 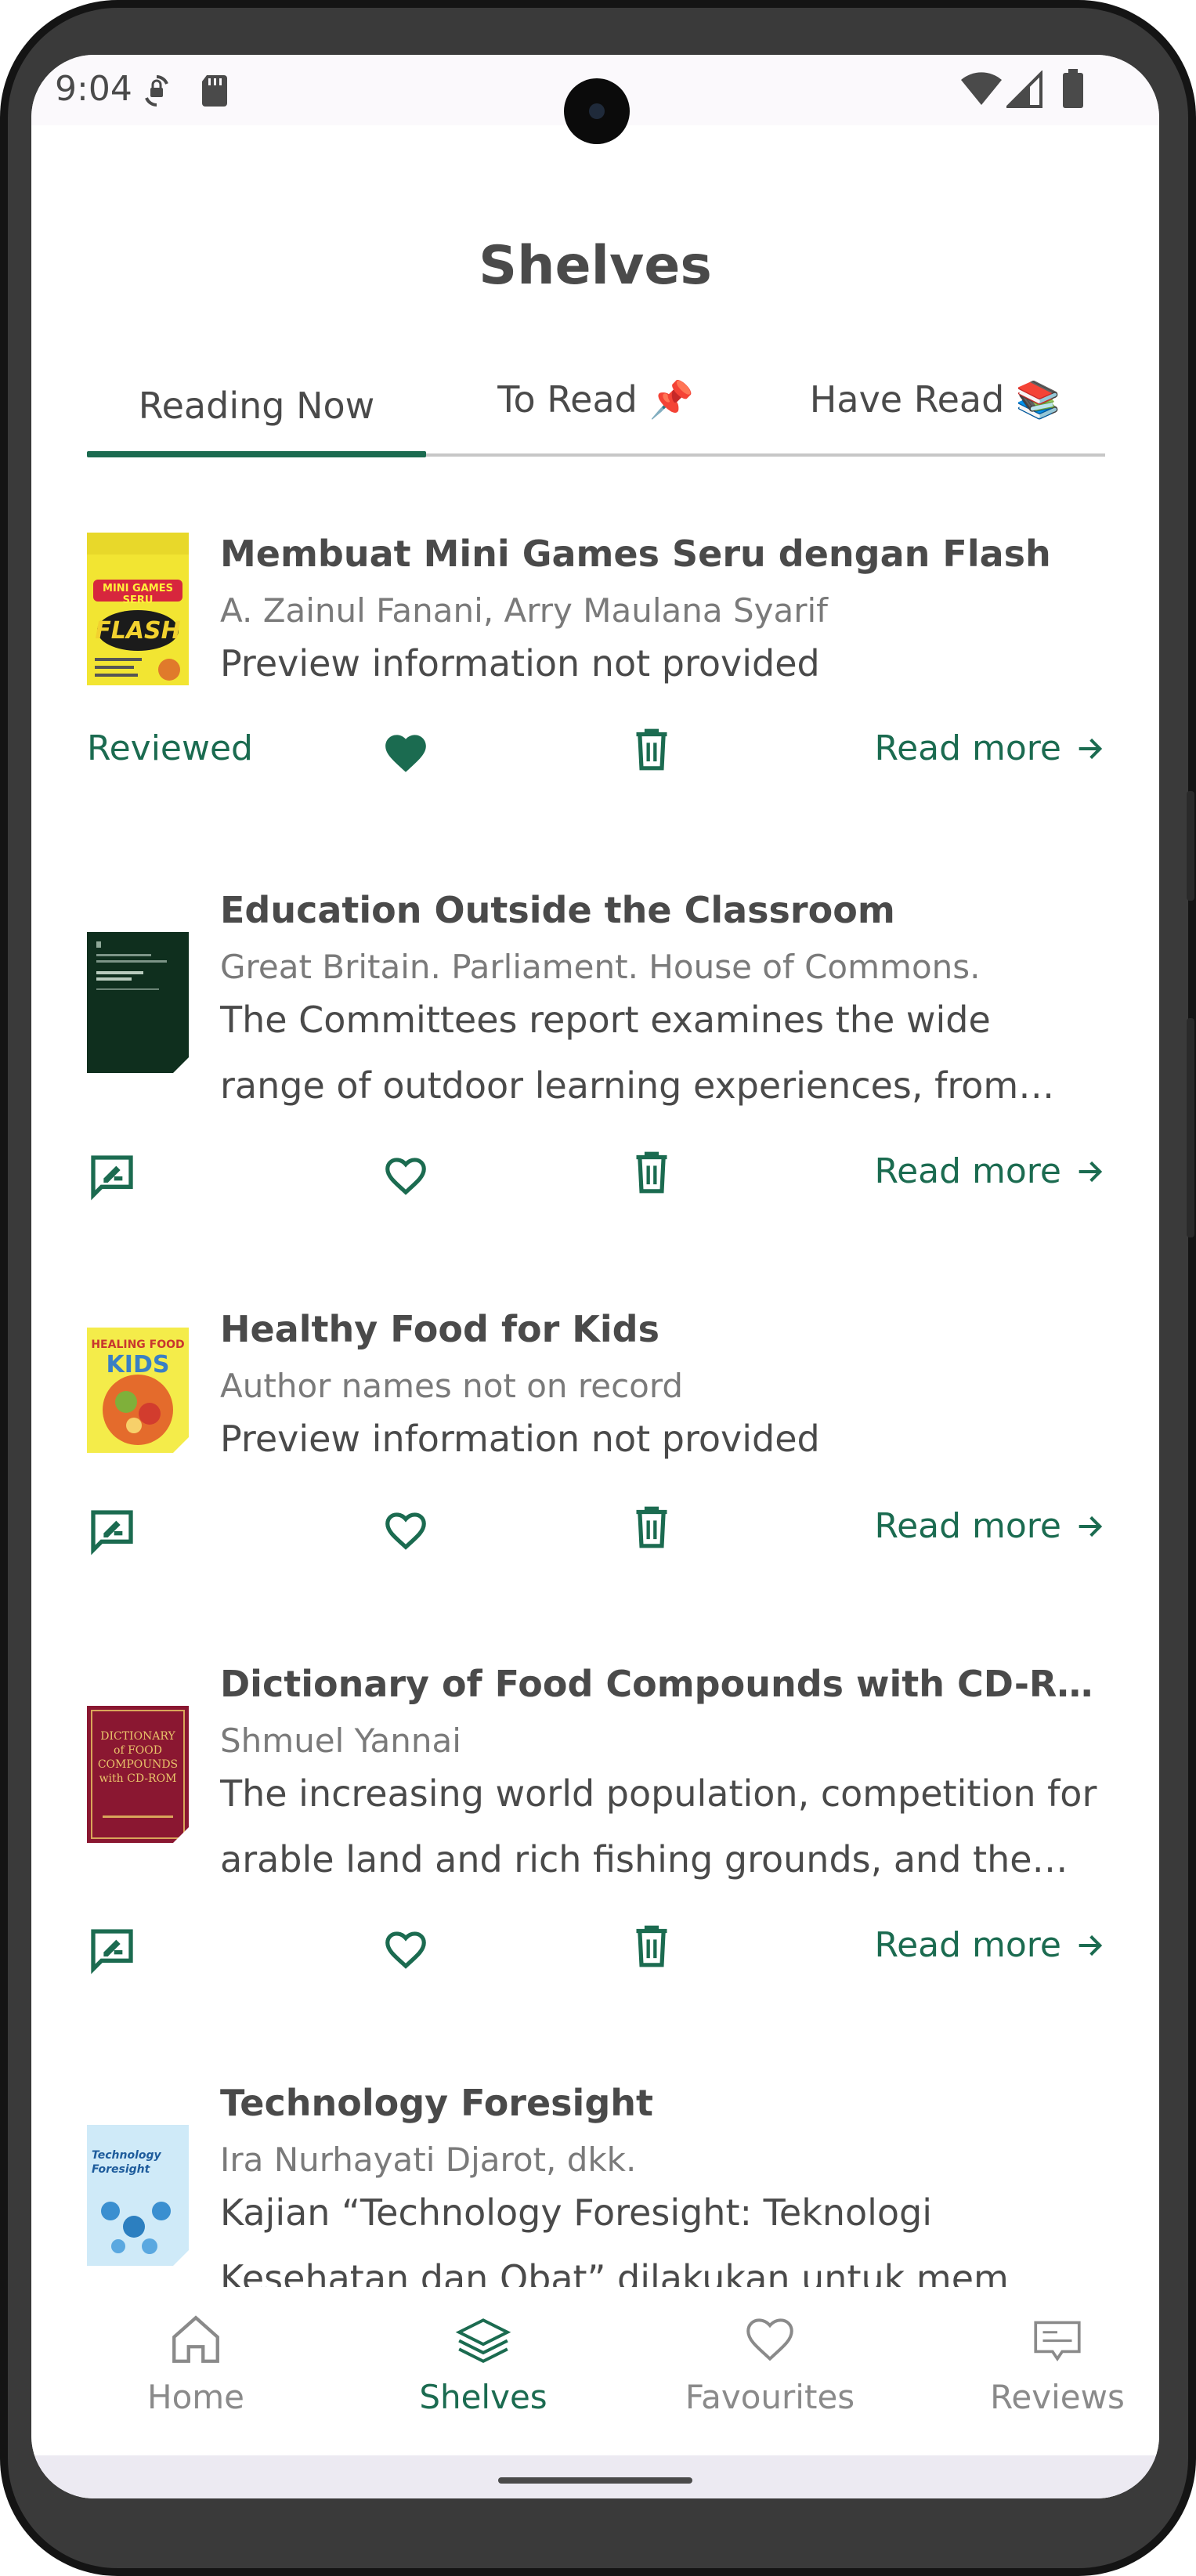 What do you see at coordinates (1057, 2397) in the screenshot?
I see `nav-label: Reviews` at bounding box center [1057, 2397].